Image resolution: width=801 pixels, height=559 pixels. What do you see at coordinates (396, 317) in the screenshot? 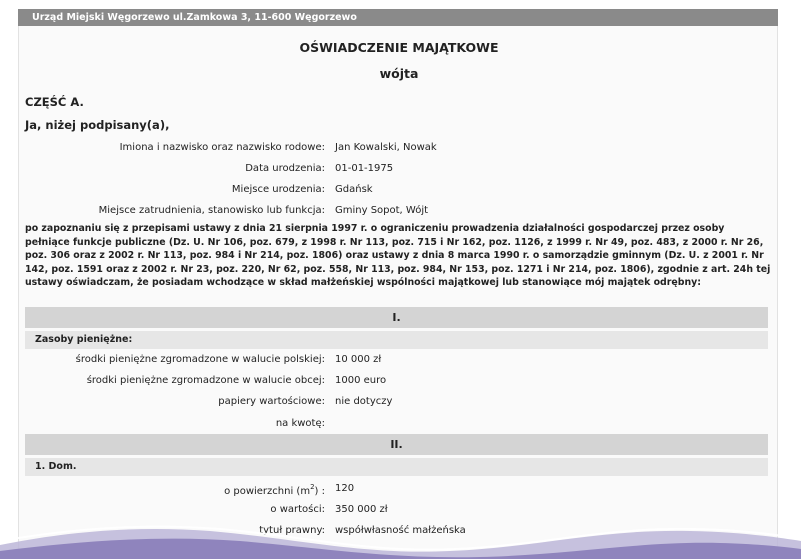
I see `section-1-header: I.` at bounding box center [396, 317].